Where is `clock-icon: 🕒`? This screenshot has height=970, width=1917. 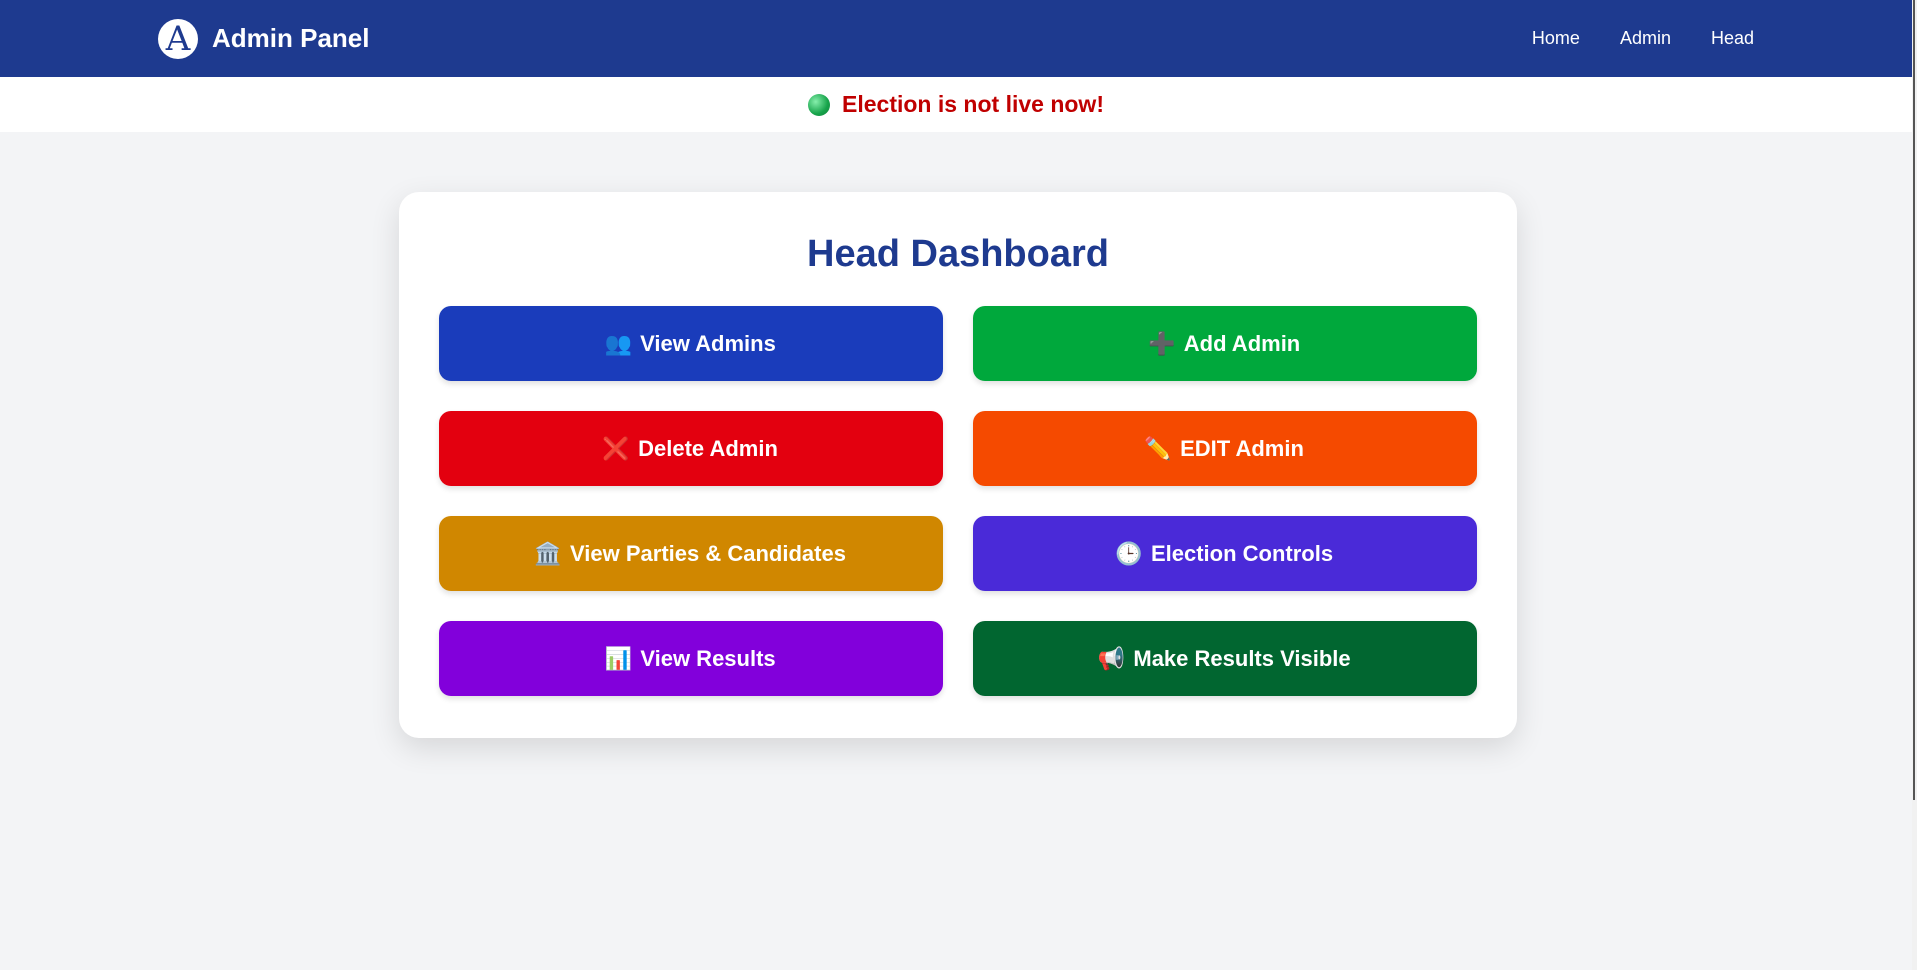 clock-icon: 🕒 is located at coordinates (1129, 553).